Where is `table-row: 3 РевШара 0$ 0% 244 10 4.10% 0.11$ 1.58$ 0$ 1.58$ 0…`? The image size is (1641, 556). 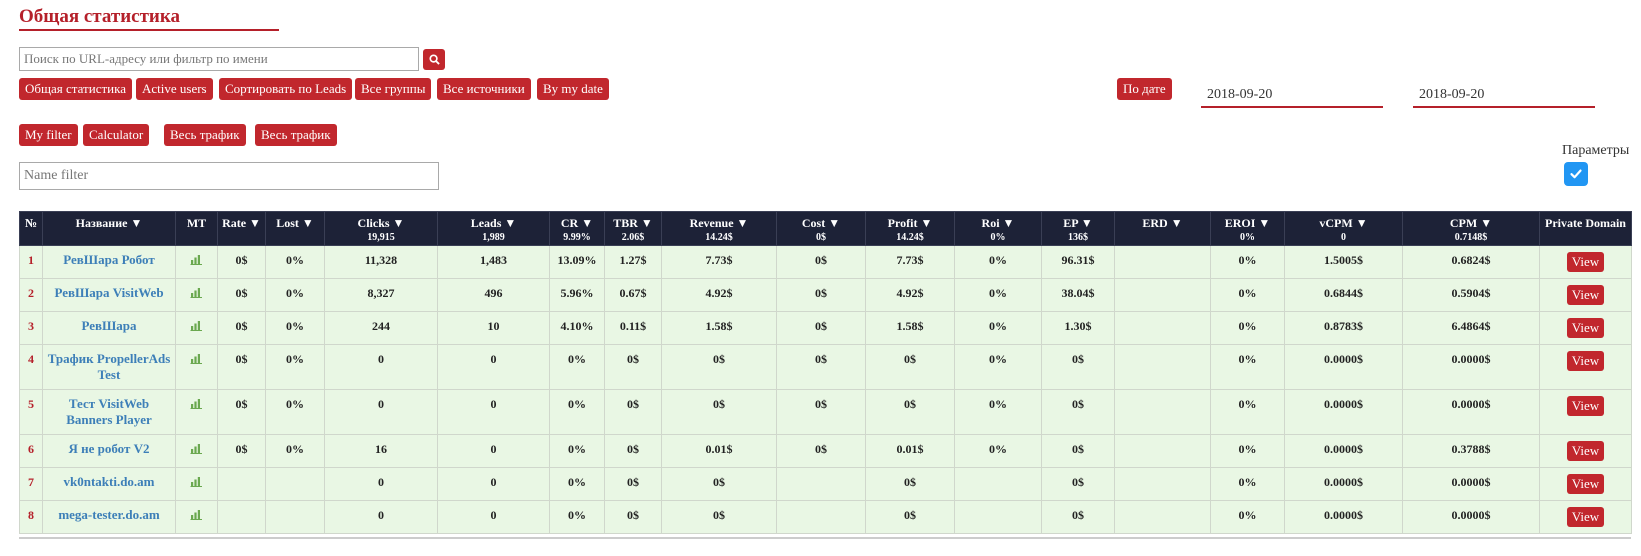 table-row: 3 РевШара 0$ 0% 244 10 4.10% 0.11$ 1.58$ 0$ 1.58$ 0… is located at coordinates (825, 328).